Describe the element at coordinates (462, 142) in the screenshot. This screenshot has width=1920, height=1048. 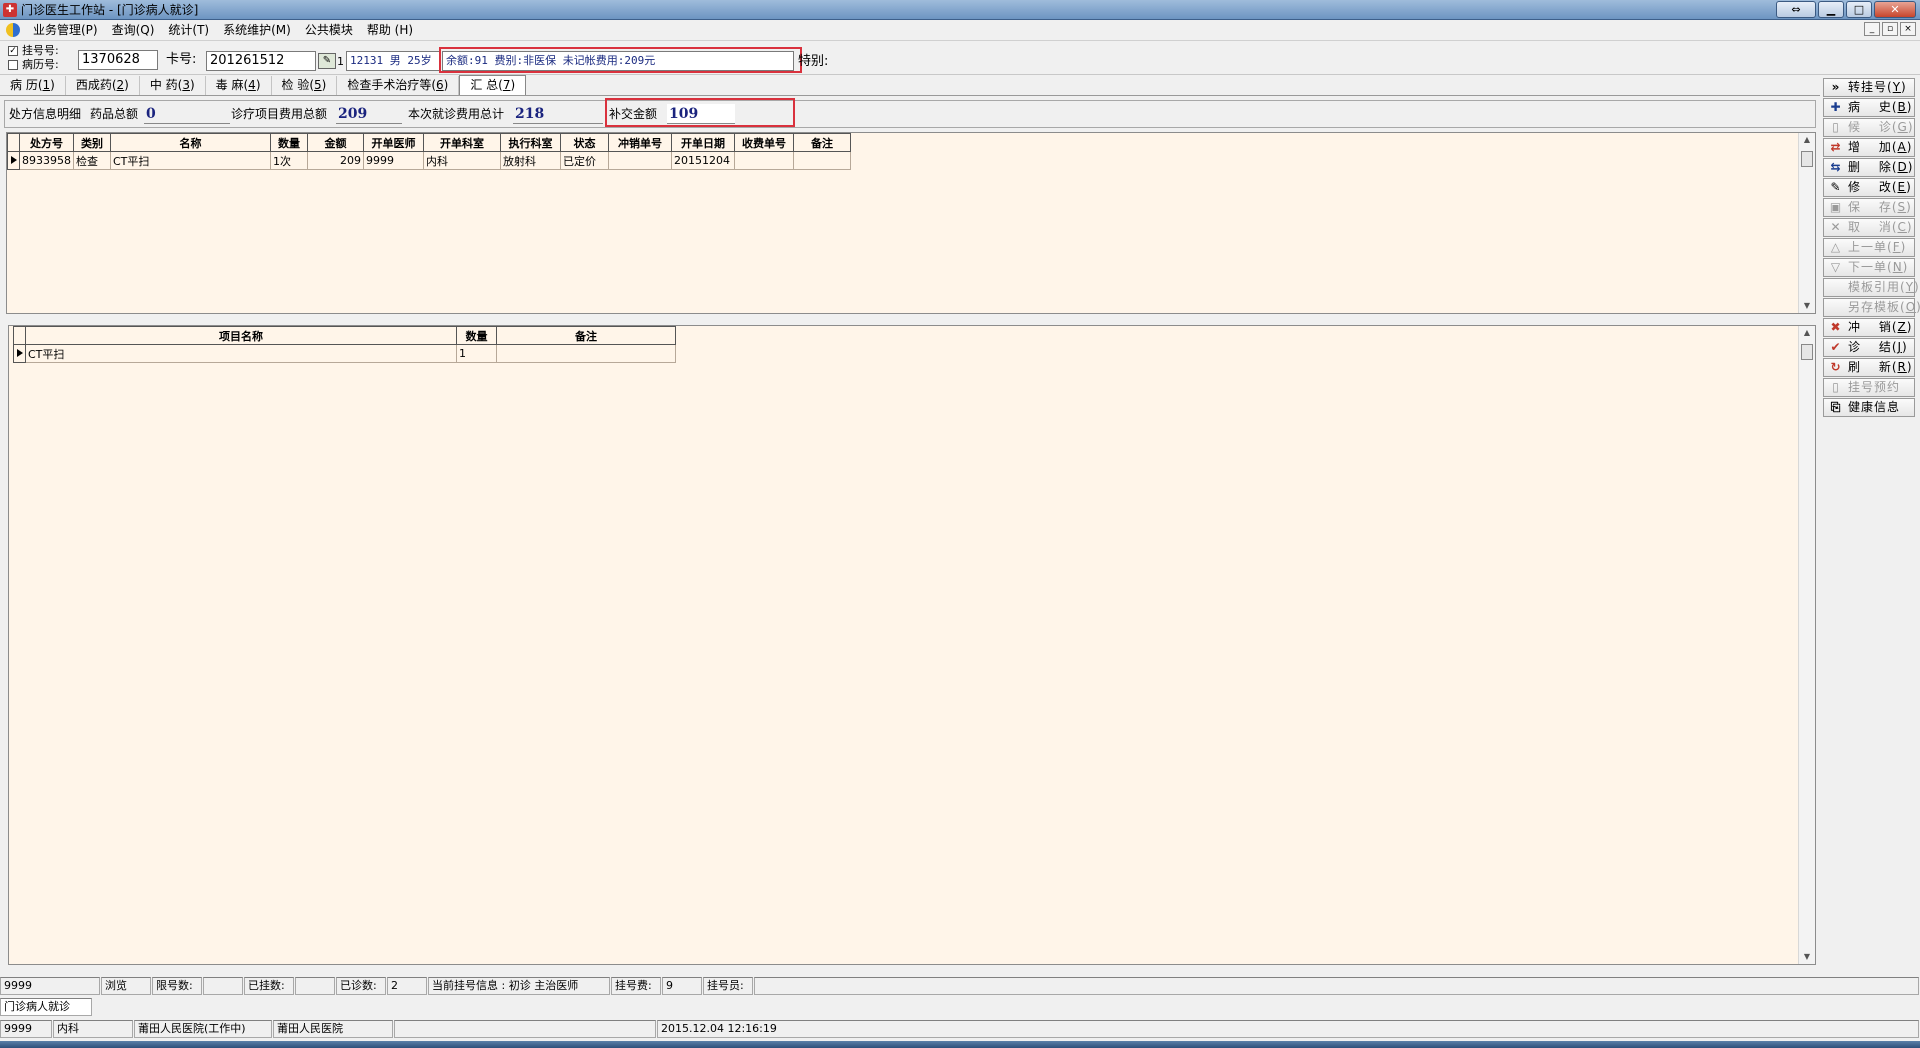
I see `col-order-dept: 开单科室` at that location.